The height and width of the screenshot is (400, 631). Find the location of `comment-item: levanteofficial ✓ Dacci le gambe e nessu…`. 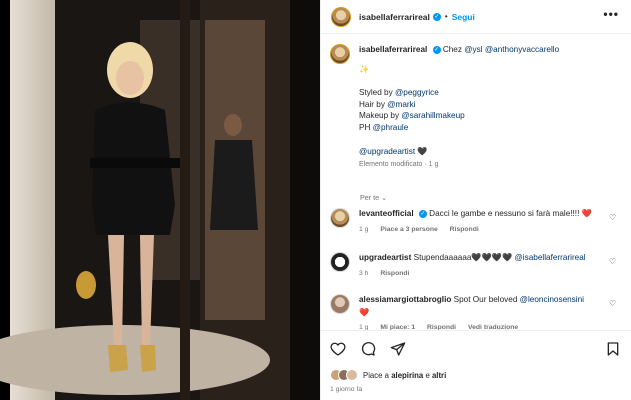

comment-item: levanteofficial ✓ Dacci le gambe e nessu… is located at coordinates (475, 221).